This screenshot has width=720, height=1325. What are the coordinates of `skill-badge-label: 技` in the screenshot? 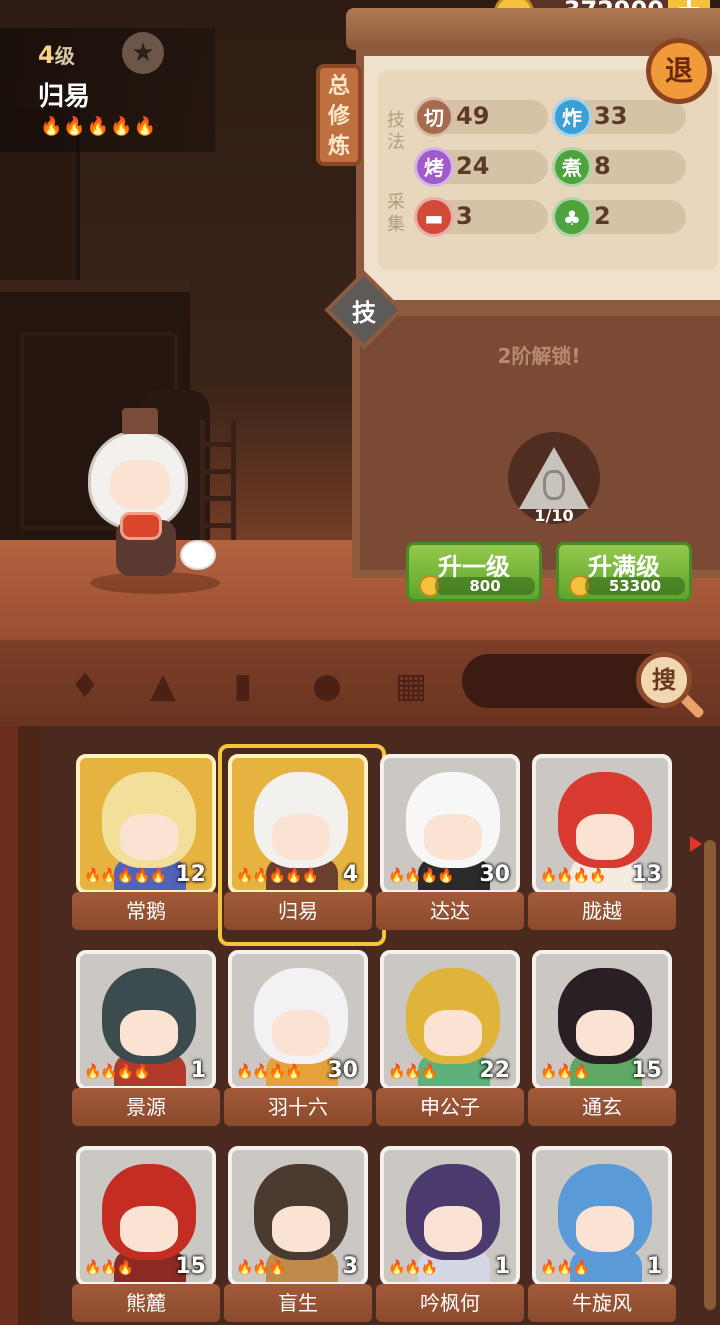 It's located at (364, 313).